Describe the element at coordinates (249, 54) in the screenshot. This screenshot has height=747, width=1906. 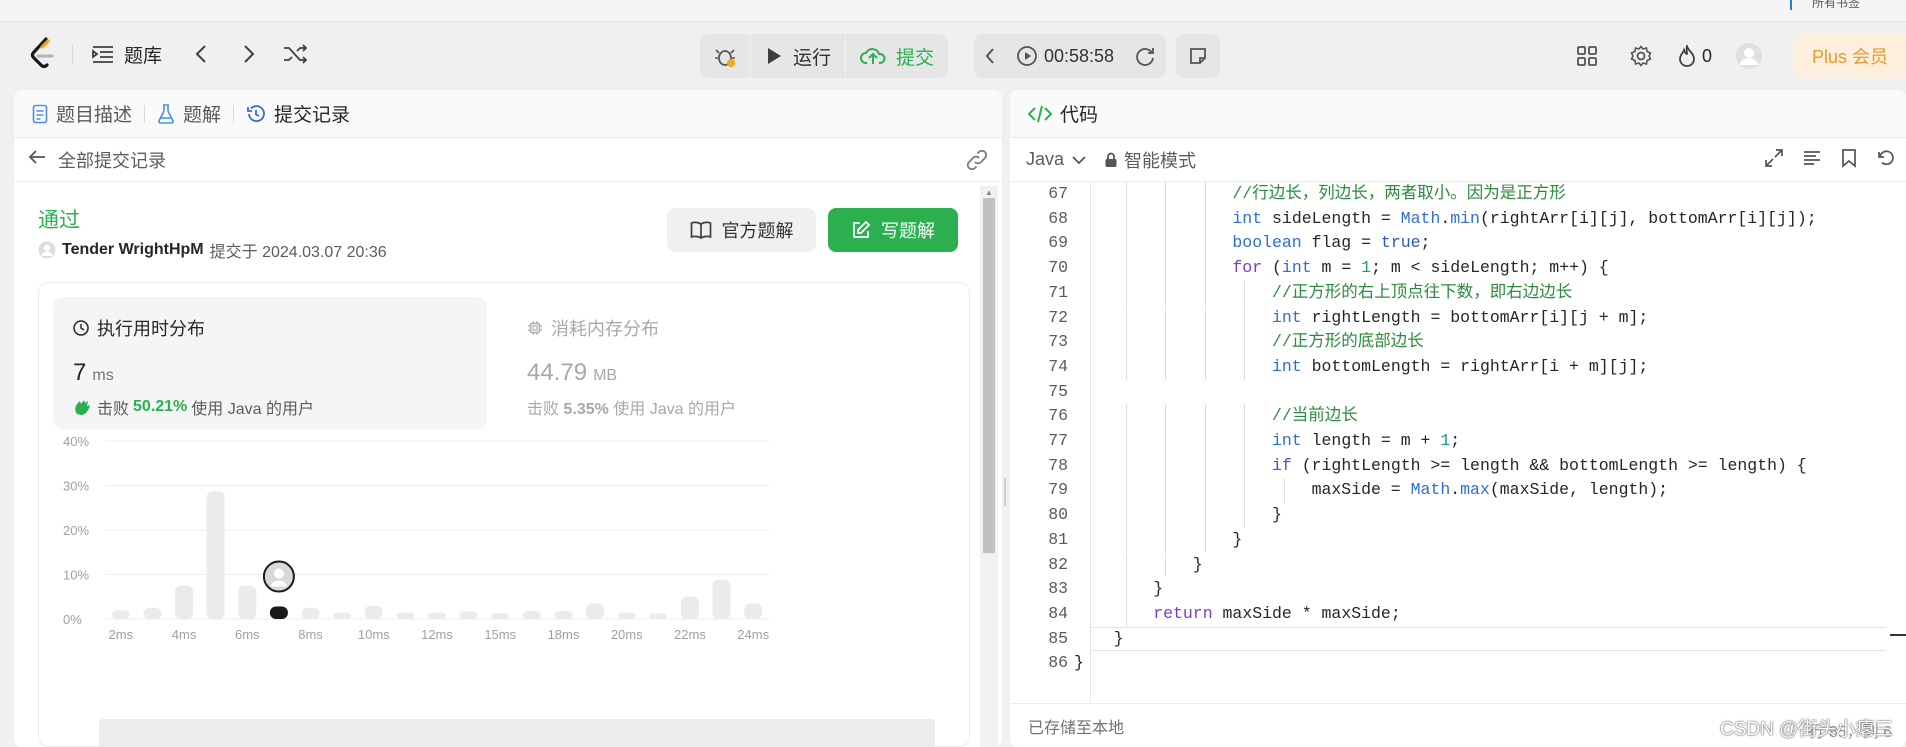
I see `next-problem-button` at that location.